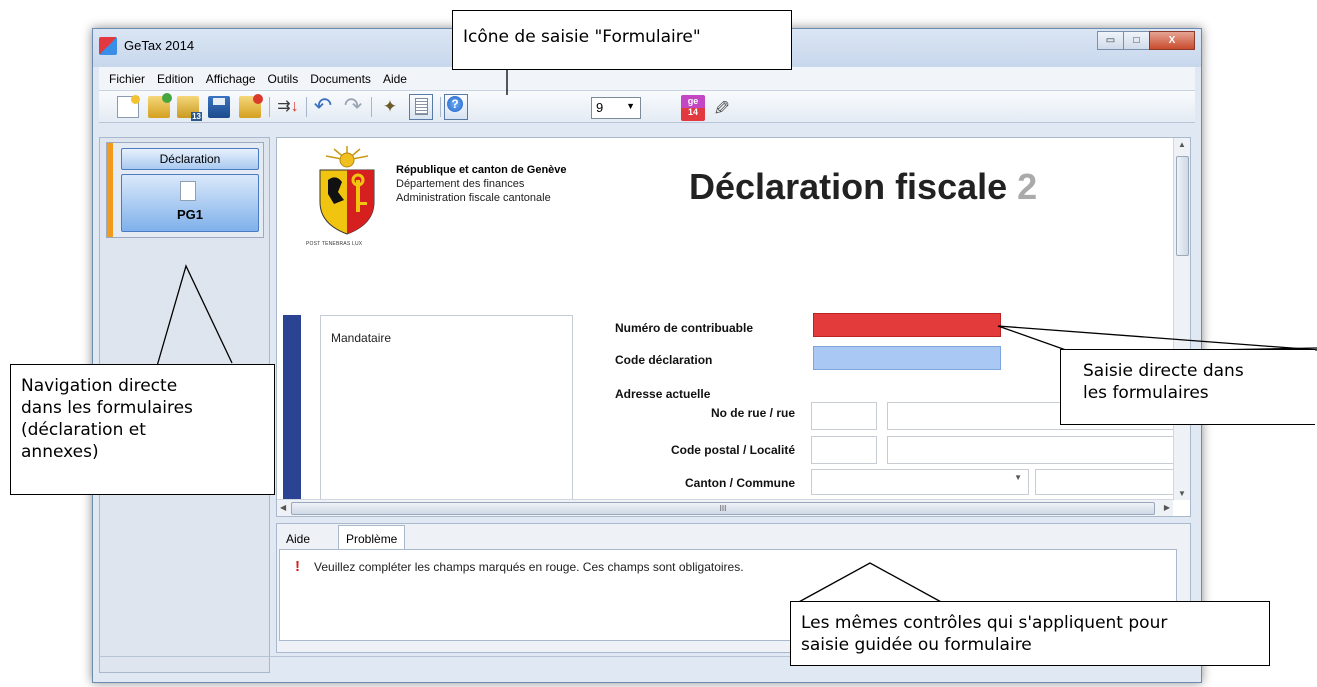  I want to click on callout-saisie-line1: Saisie directe dans, so click(1163, 371).